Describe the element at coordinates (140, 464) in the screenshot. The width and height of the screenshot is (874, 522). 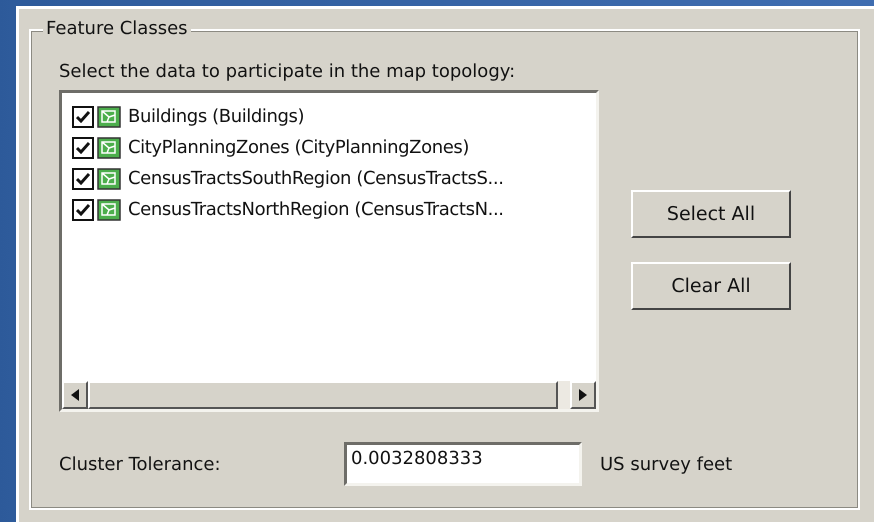
I see `field-label: Cluster Tolerance:` at that location.